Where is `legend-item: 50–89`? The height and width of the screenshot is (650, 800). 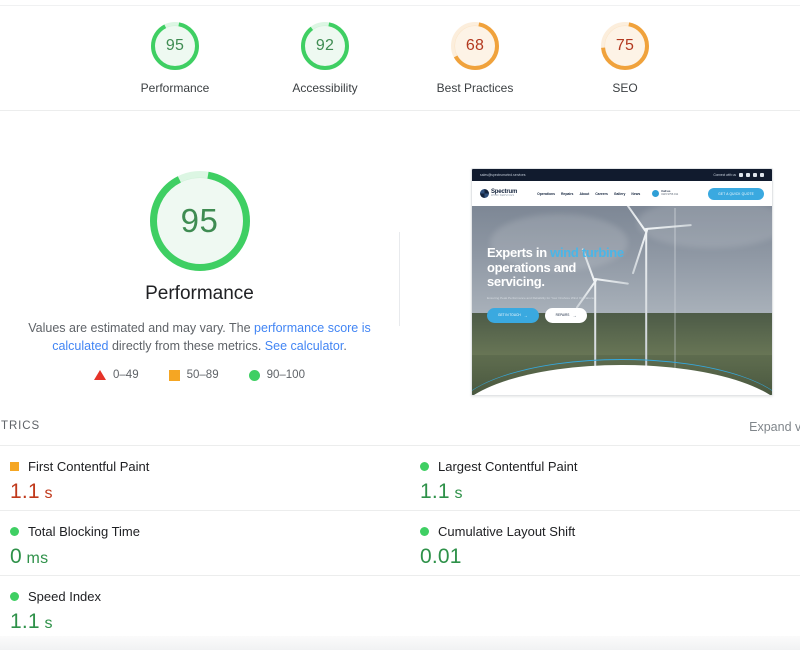
legend-item: 50–89 is located at coordinates (193, 375).